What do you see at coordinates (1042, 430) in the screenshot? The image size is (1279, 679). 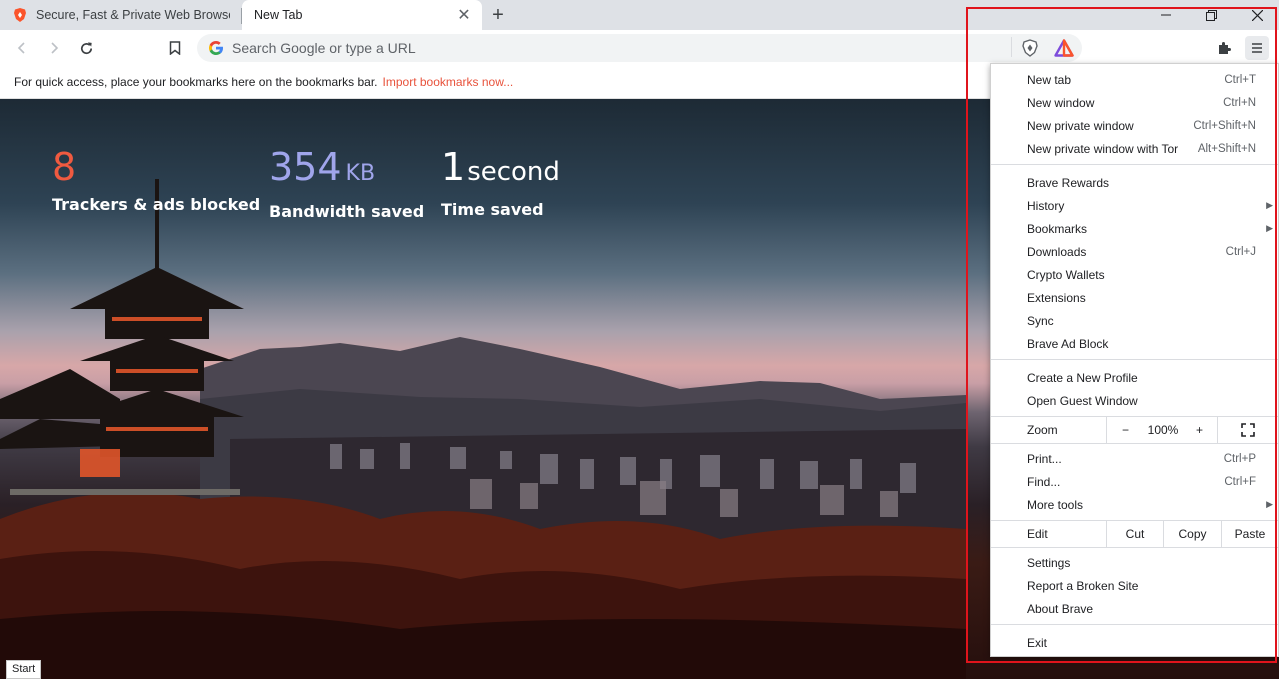 I see `zoom-label: Zoom` at bounding box center [1042, 430].